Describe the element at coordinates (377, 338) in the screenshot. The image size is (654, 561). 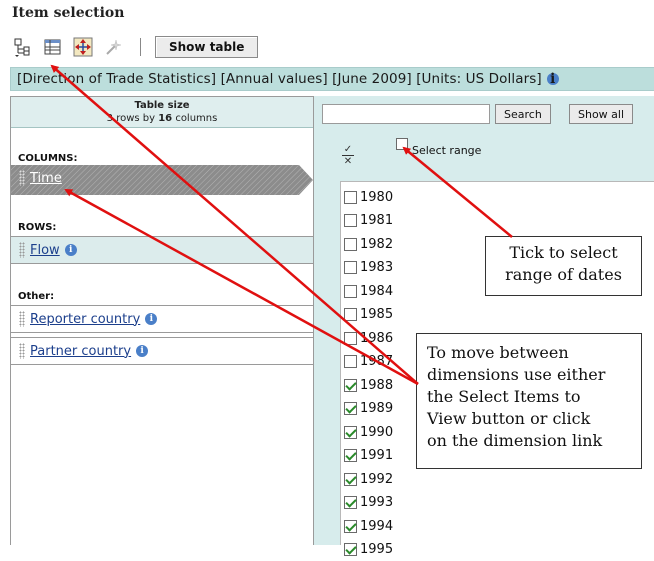
I see `year-label: 1986` at that location.